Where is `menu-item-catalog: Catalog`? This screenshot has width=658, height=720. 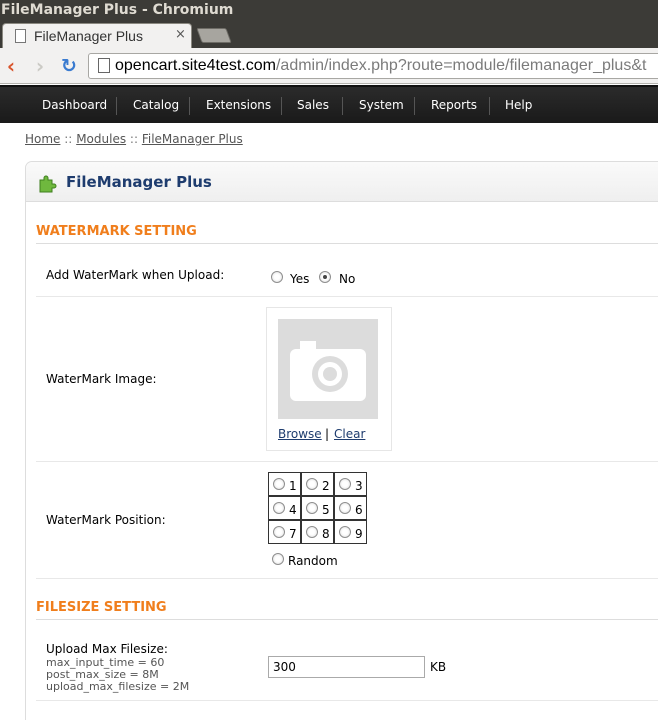 menu-item-catalog: Catalog is located at coordinates (156, 105).